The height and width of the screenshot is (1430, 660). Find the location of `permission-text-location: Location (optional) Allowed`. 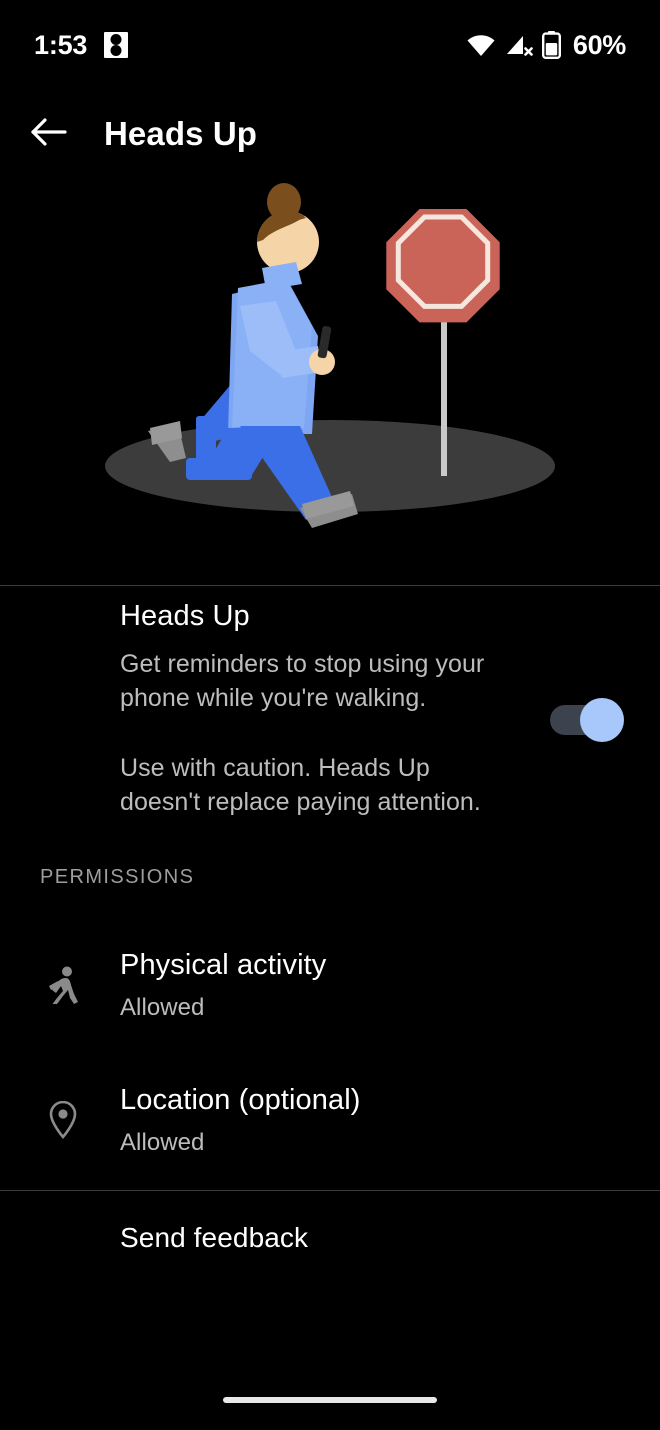

permission-text-location: Location (optional) Allowed is located at coordinates (240, 1120).